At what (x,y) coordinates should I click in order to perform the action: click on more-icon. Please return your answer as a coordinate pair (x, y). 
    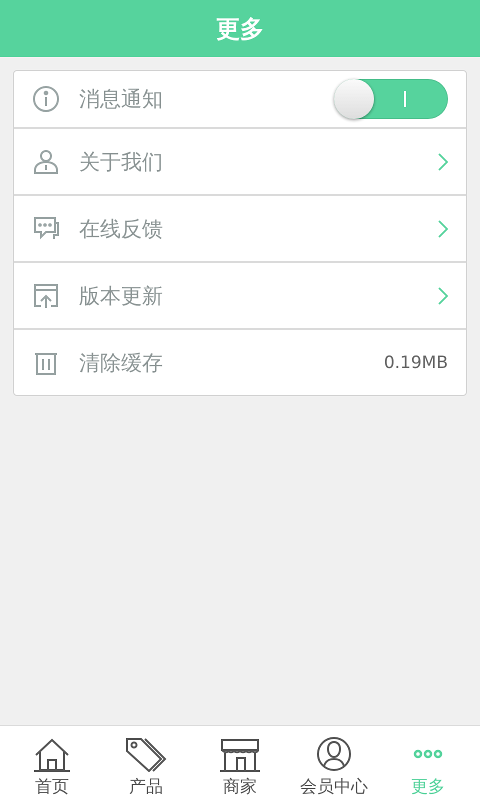
    Looking at the image, I should click on (428, 754).